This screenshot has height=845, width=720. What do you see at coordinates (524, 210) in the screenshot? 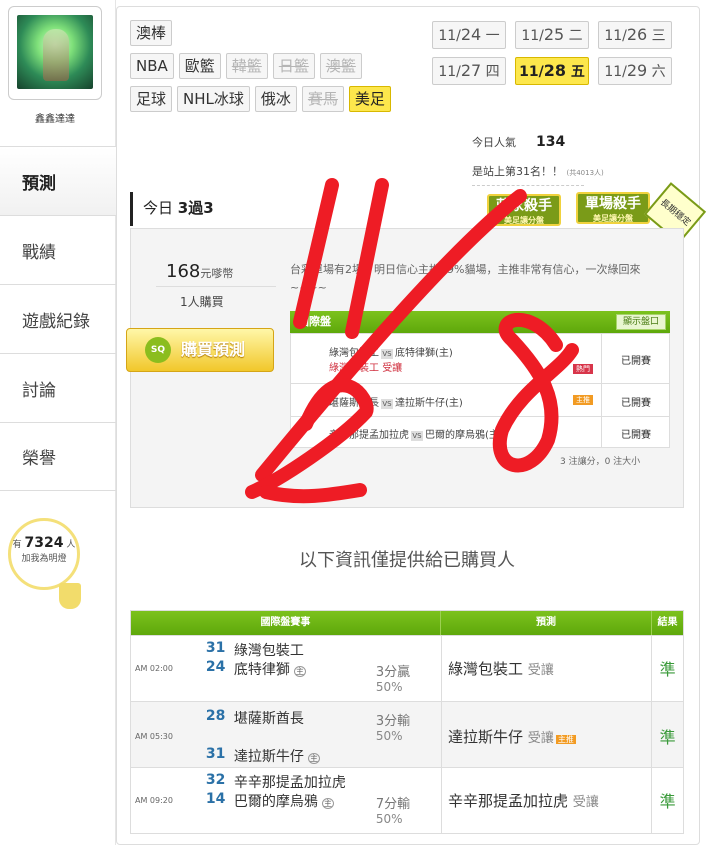
I see `badge-bookmaker-killer: 莊家殺手 美足讓分盤` at bounding box center [524, 210].